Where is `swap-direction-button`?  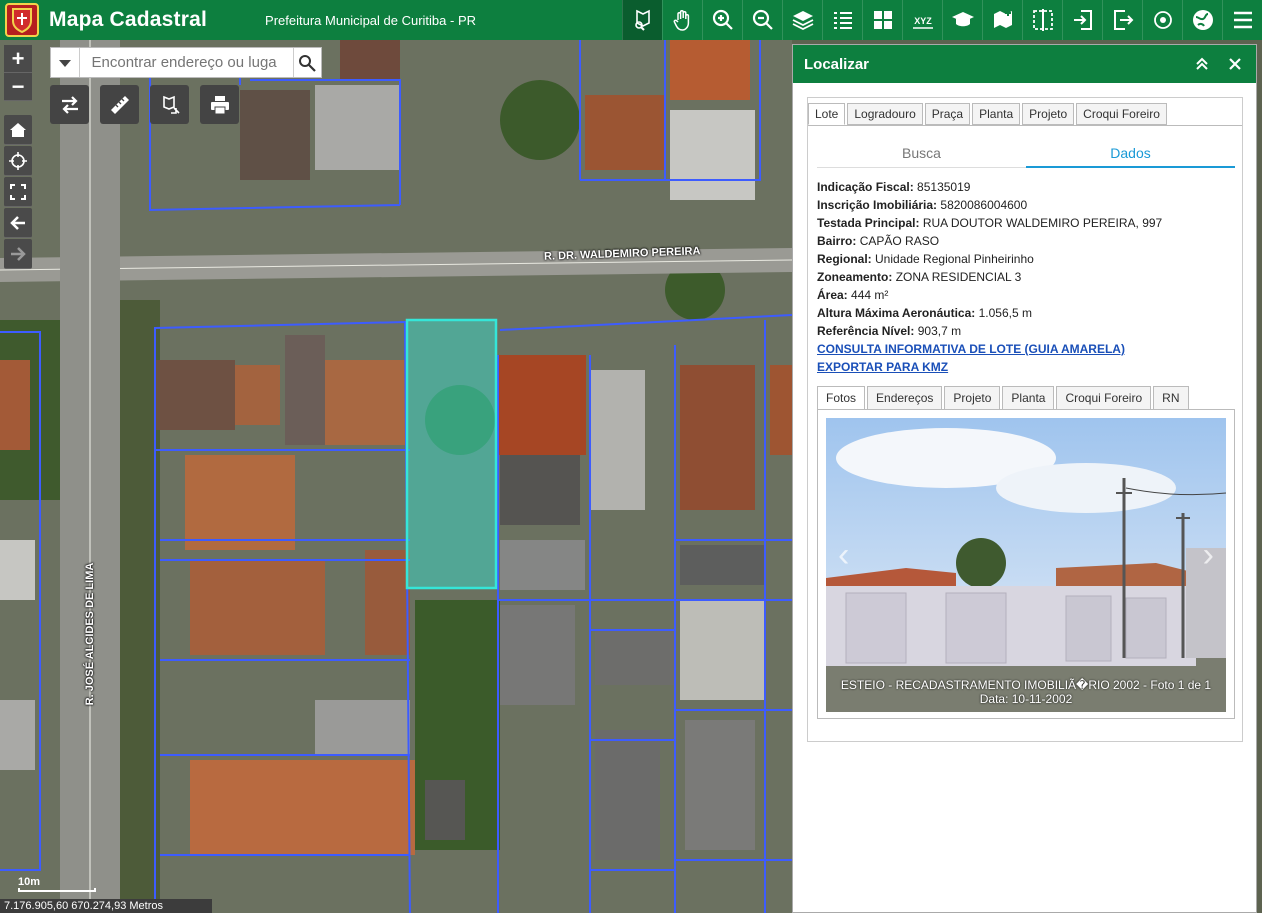
swap-direction-button is located at coordinates (69, 104).